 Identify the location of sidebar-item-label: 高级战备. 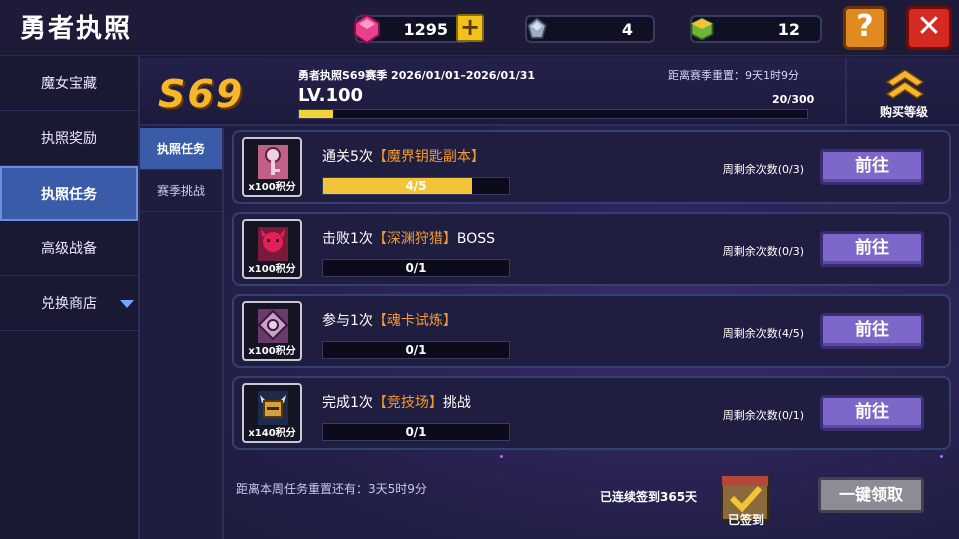
(69, 249).